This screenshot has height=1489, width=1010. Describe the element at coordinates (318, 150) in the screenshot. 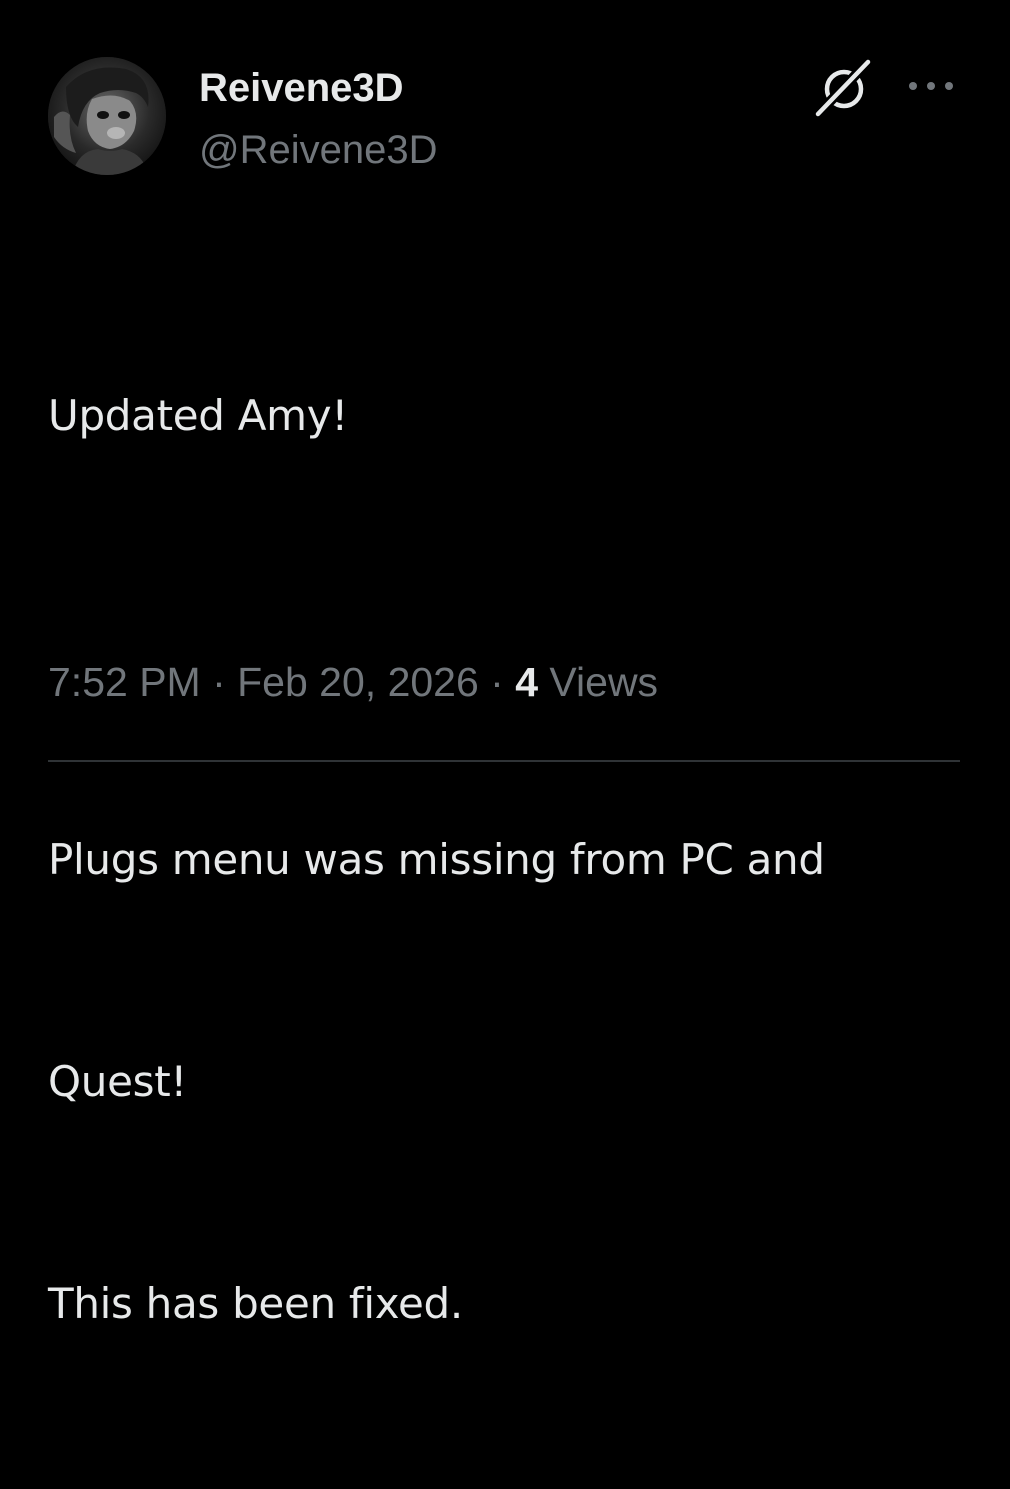

I see `author-handle: @Reivene3D` at that location.